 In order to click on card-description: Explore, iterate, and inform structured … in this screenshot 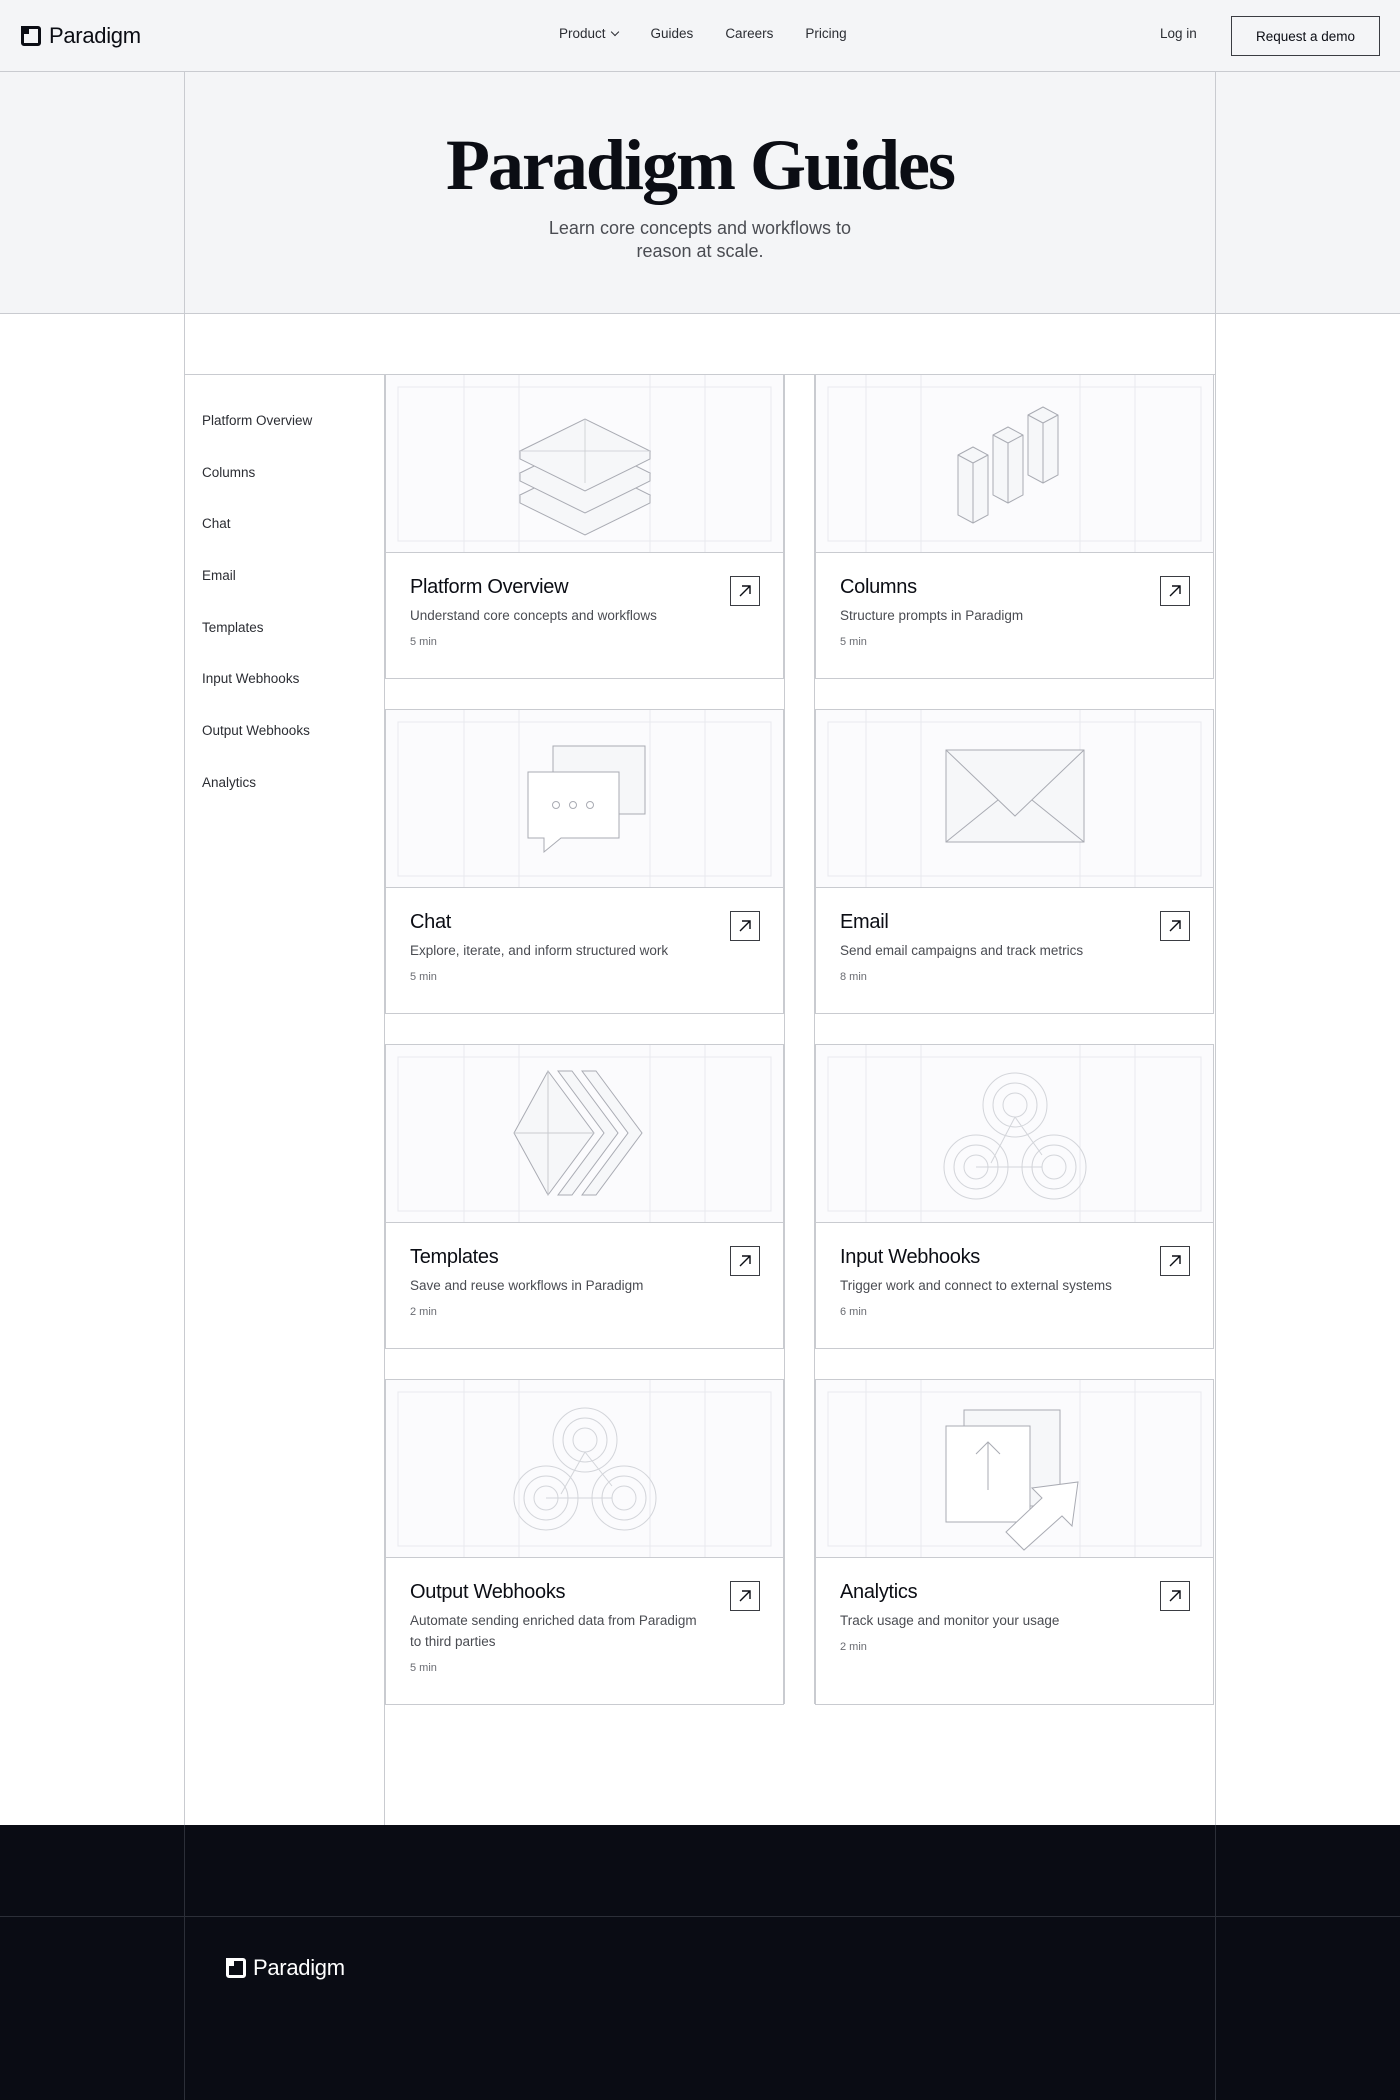, I will do `click(539, 950)`.